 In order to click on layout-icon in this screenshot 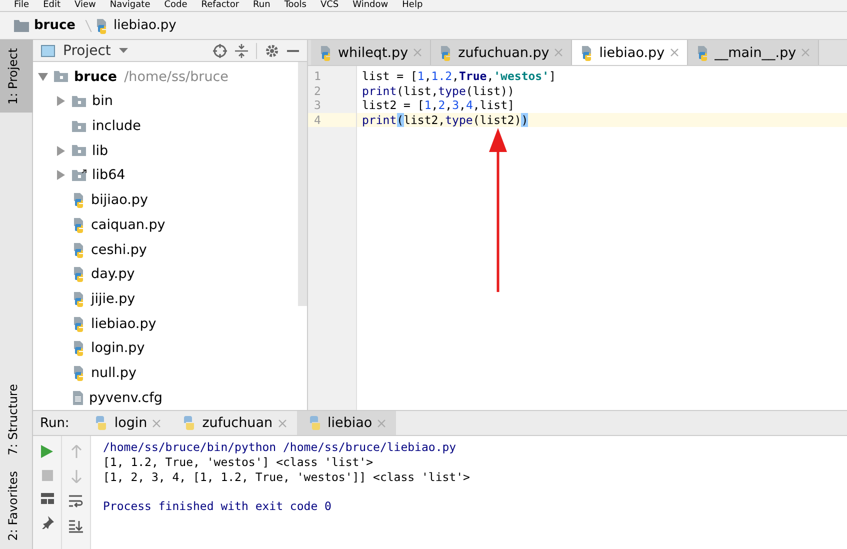, I will do `click(47, 498)`.